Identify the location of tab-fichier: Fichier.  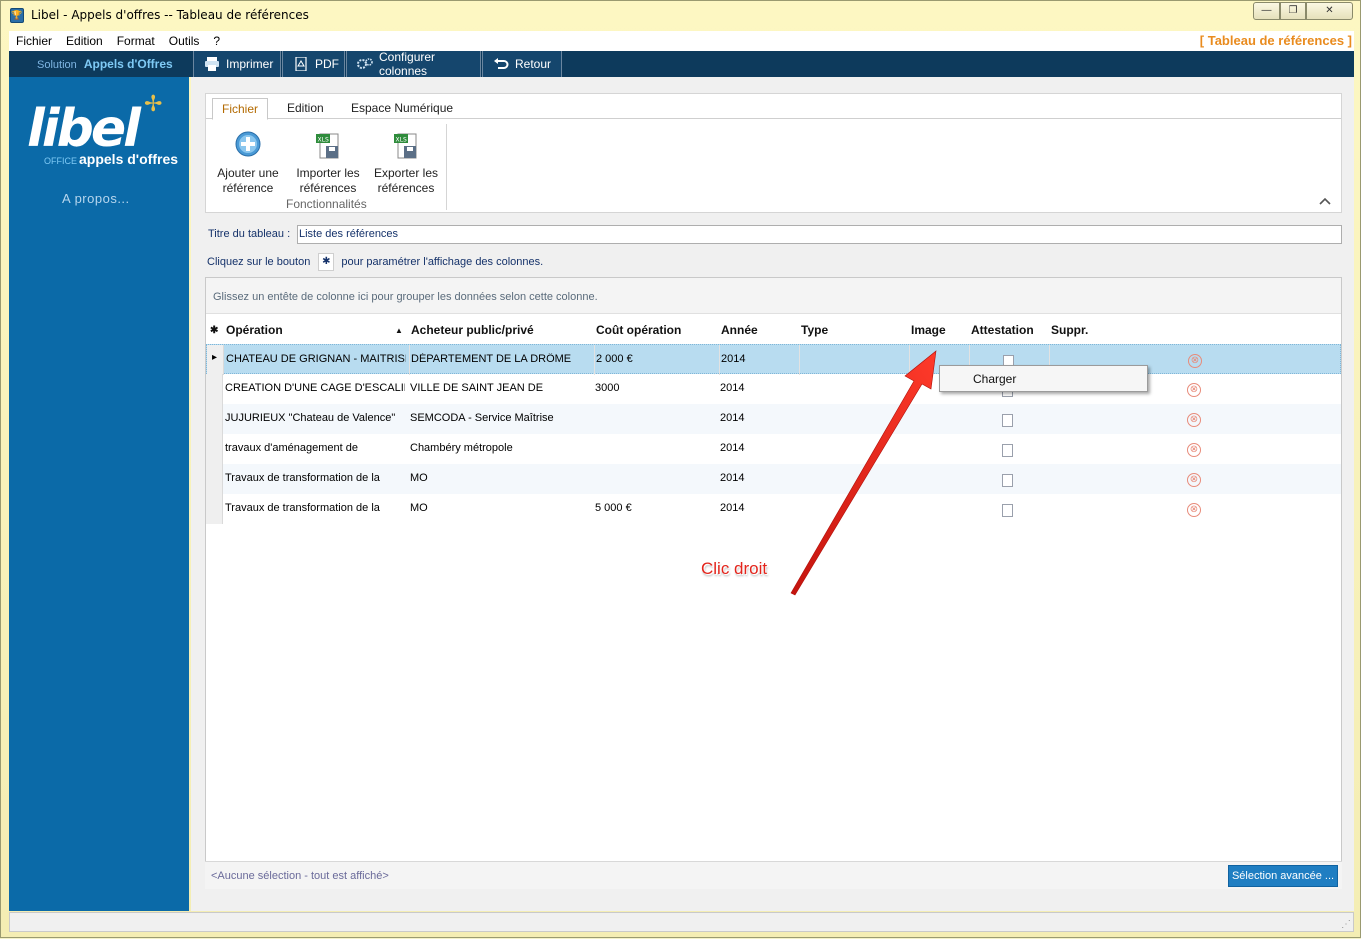
(240, 109).